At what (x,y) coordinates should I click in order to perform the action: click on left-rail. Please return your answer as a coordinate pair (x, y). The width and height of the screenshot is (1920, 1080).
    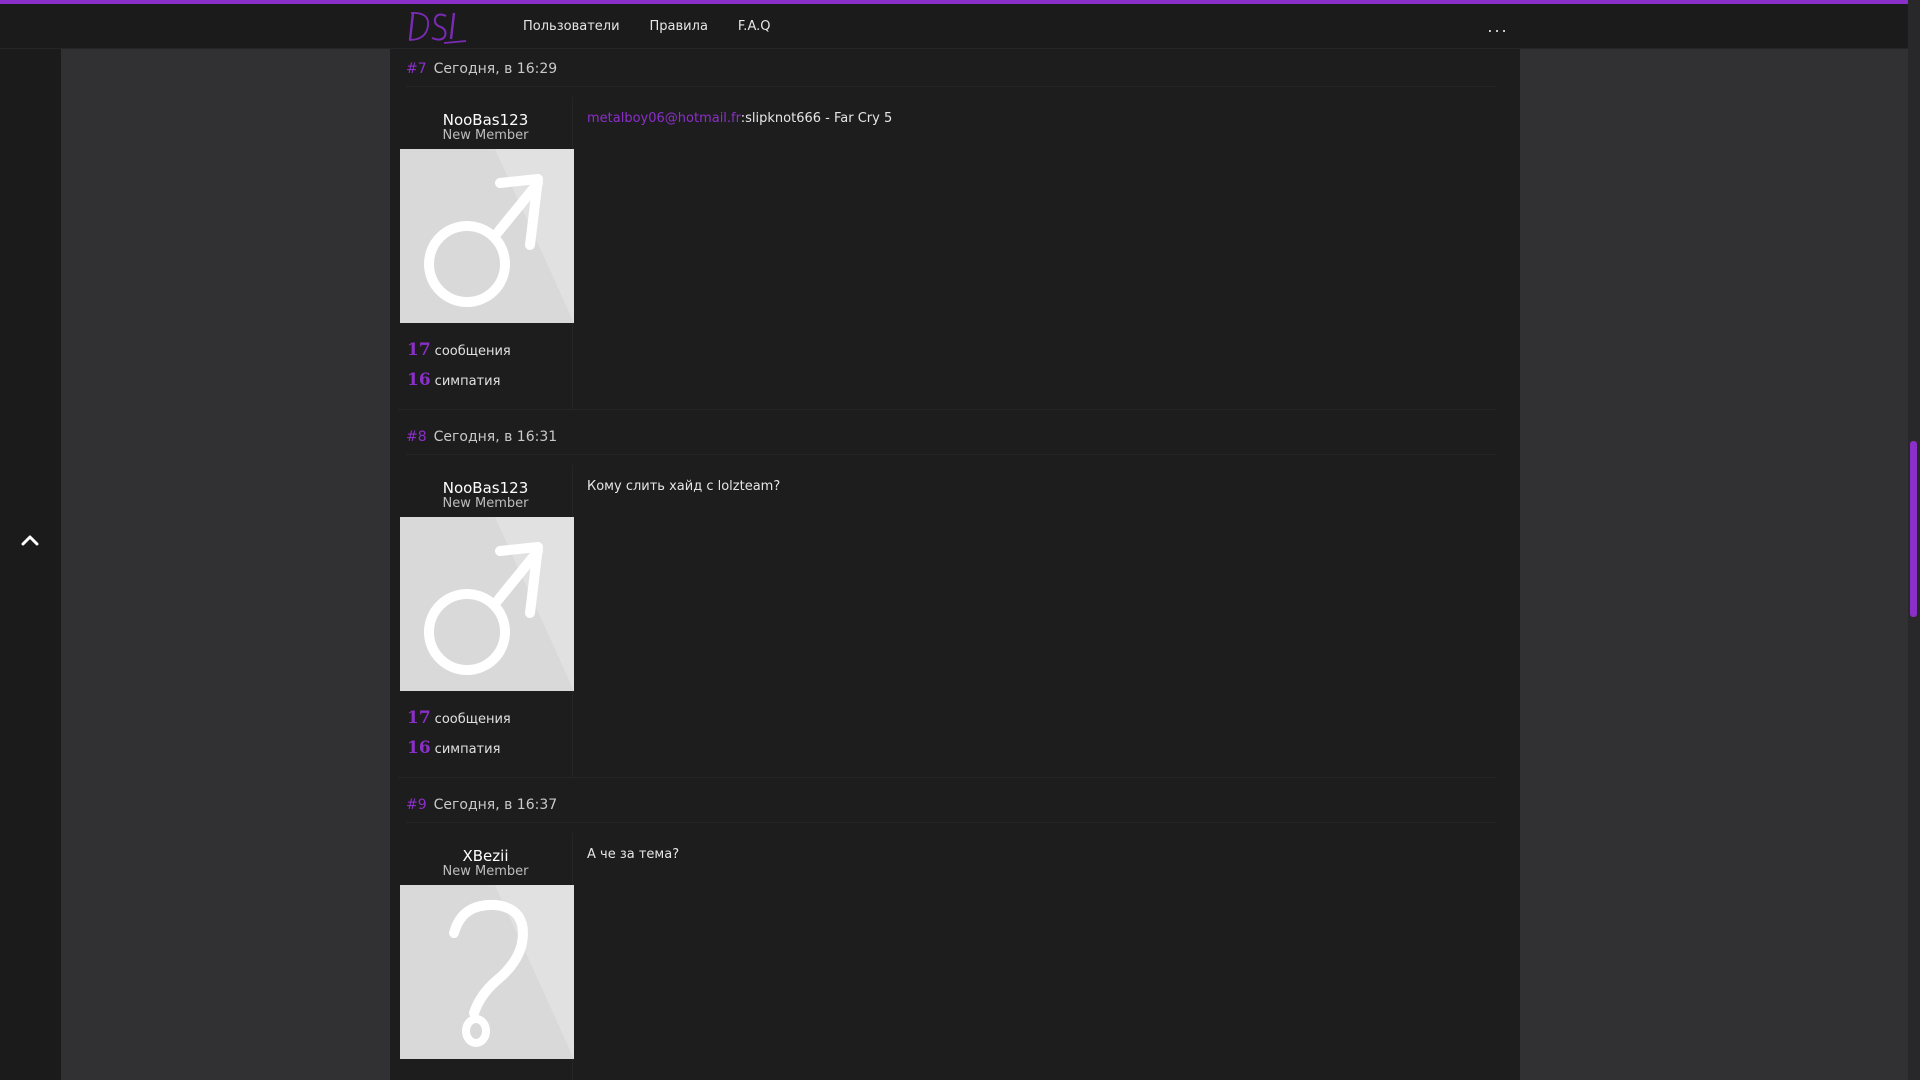
    Looking at the image, I should click on (30, 540).